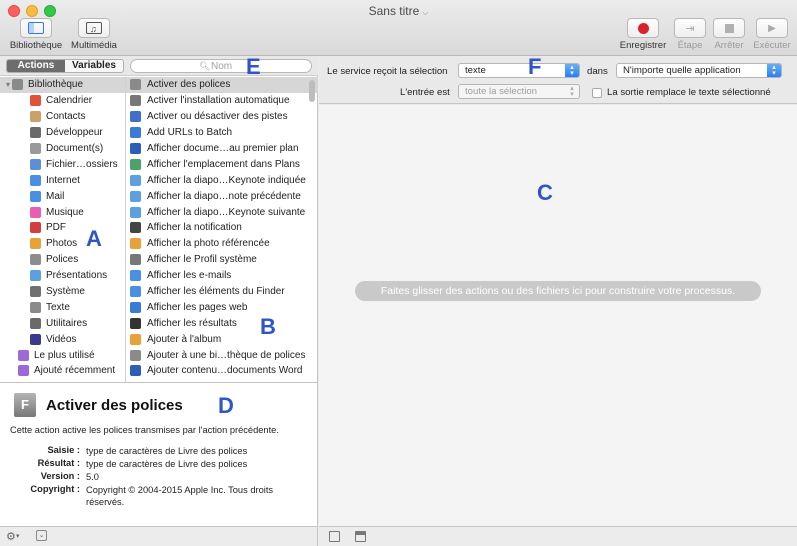 Image resolution: width=797 pixels, height=546 pixels. Describe the element at coordinates (222, 260) in the screenshot. I see `action-item: Afficher le Profil système` at that location.